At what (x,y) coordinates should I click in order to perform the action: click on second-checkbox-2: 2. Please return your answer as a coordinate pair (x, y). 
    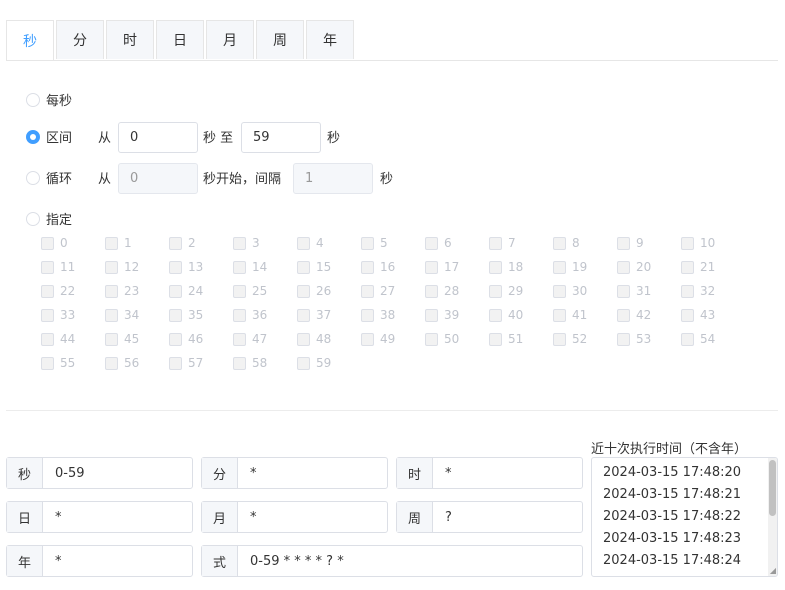
    Looking at the image, I should click on (182, 243).